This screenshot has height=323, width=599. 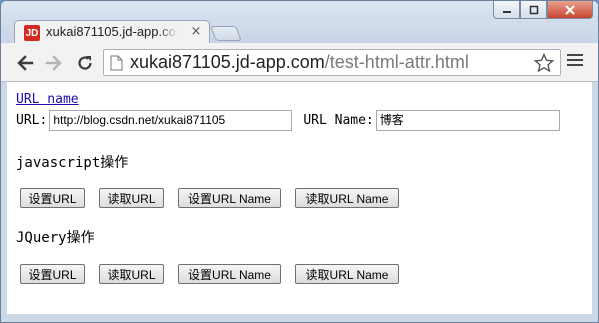 I want to click on url-name-link: URL name, so click(x=47, y=99).